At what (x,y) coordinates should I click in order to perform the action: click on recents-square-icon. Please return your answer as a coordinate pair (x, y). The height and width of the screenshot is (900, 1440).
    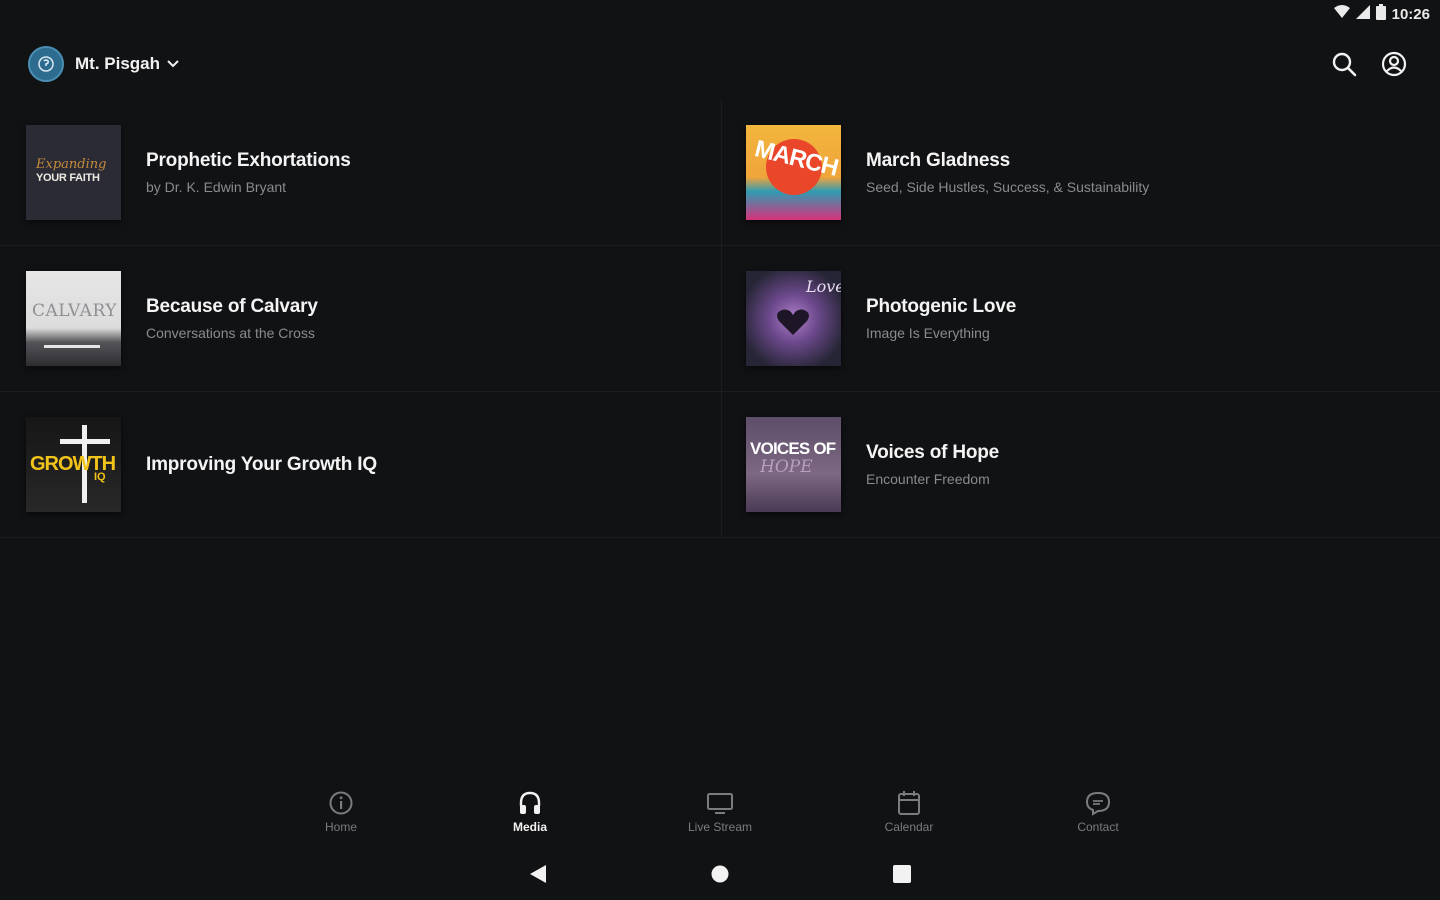
    Looking at the image, I should click on (902, 874).